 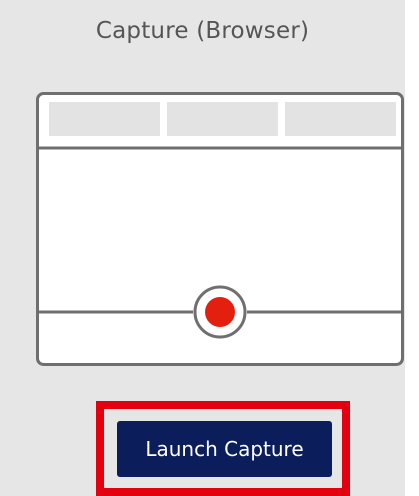 I want to click on panel-title: Capture (Browser), so click(x=202, y=31).